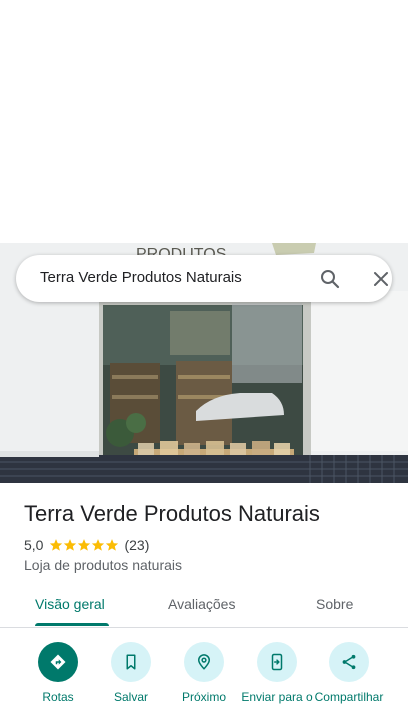 The image size is (408, 726). What do you see at coordinates (141, 277) in the screenshot?
I see `search-input: Terra Verde Produtos Naturais` at bounding box center [141, 277].